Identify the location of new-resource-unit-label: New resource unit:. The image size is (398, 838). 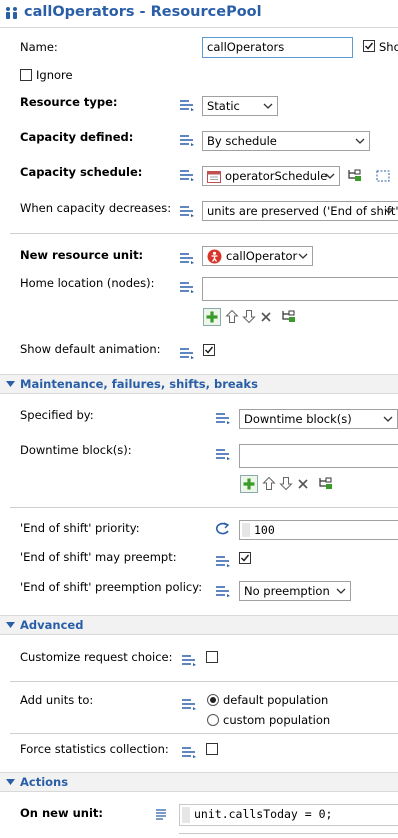
(82, 255).